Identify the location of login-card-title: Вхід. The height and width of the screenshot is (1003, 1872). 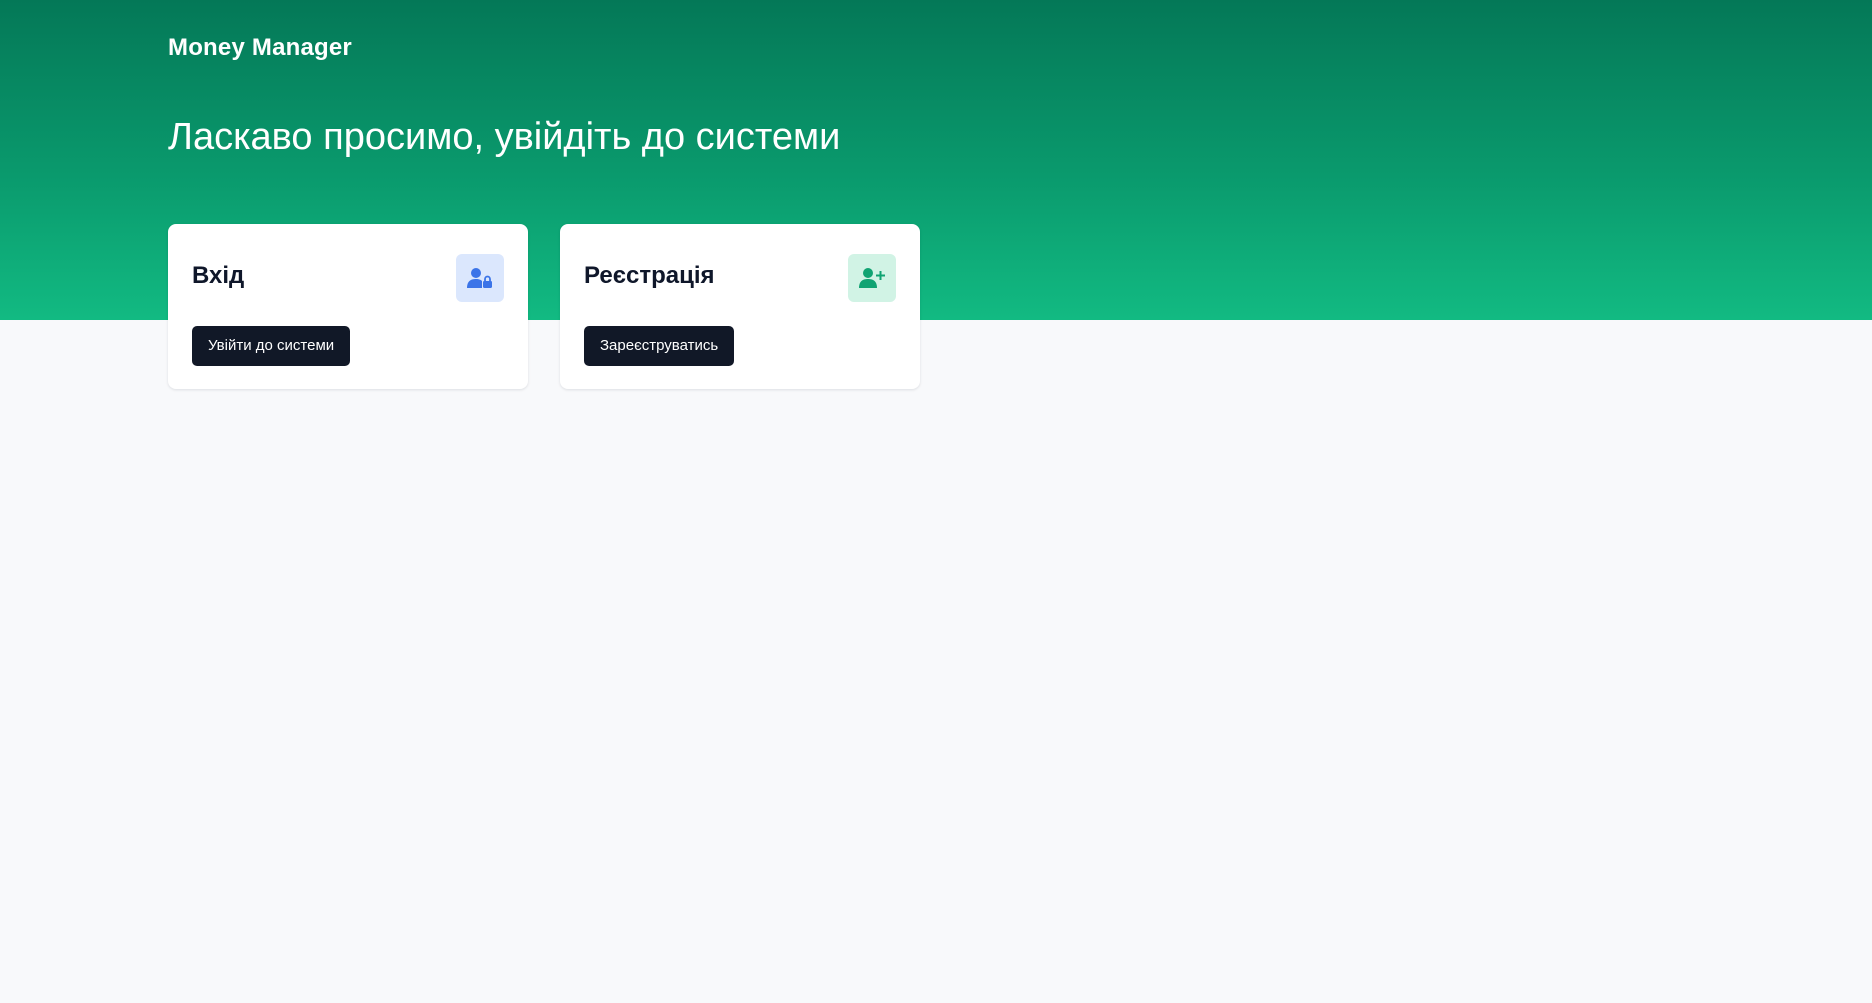
(218, 275).